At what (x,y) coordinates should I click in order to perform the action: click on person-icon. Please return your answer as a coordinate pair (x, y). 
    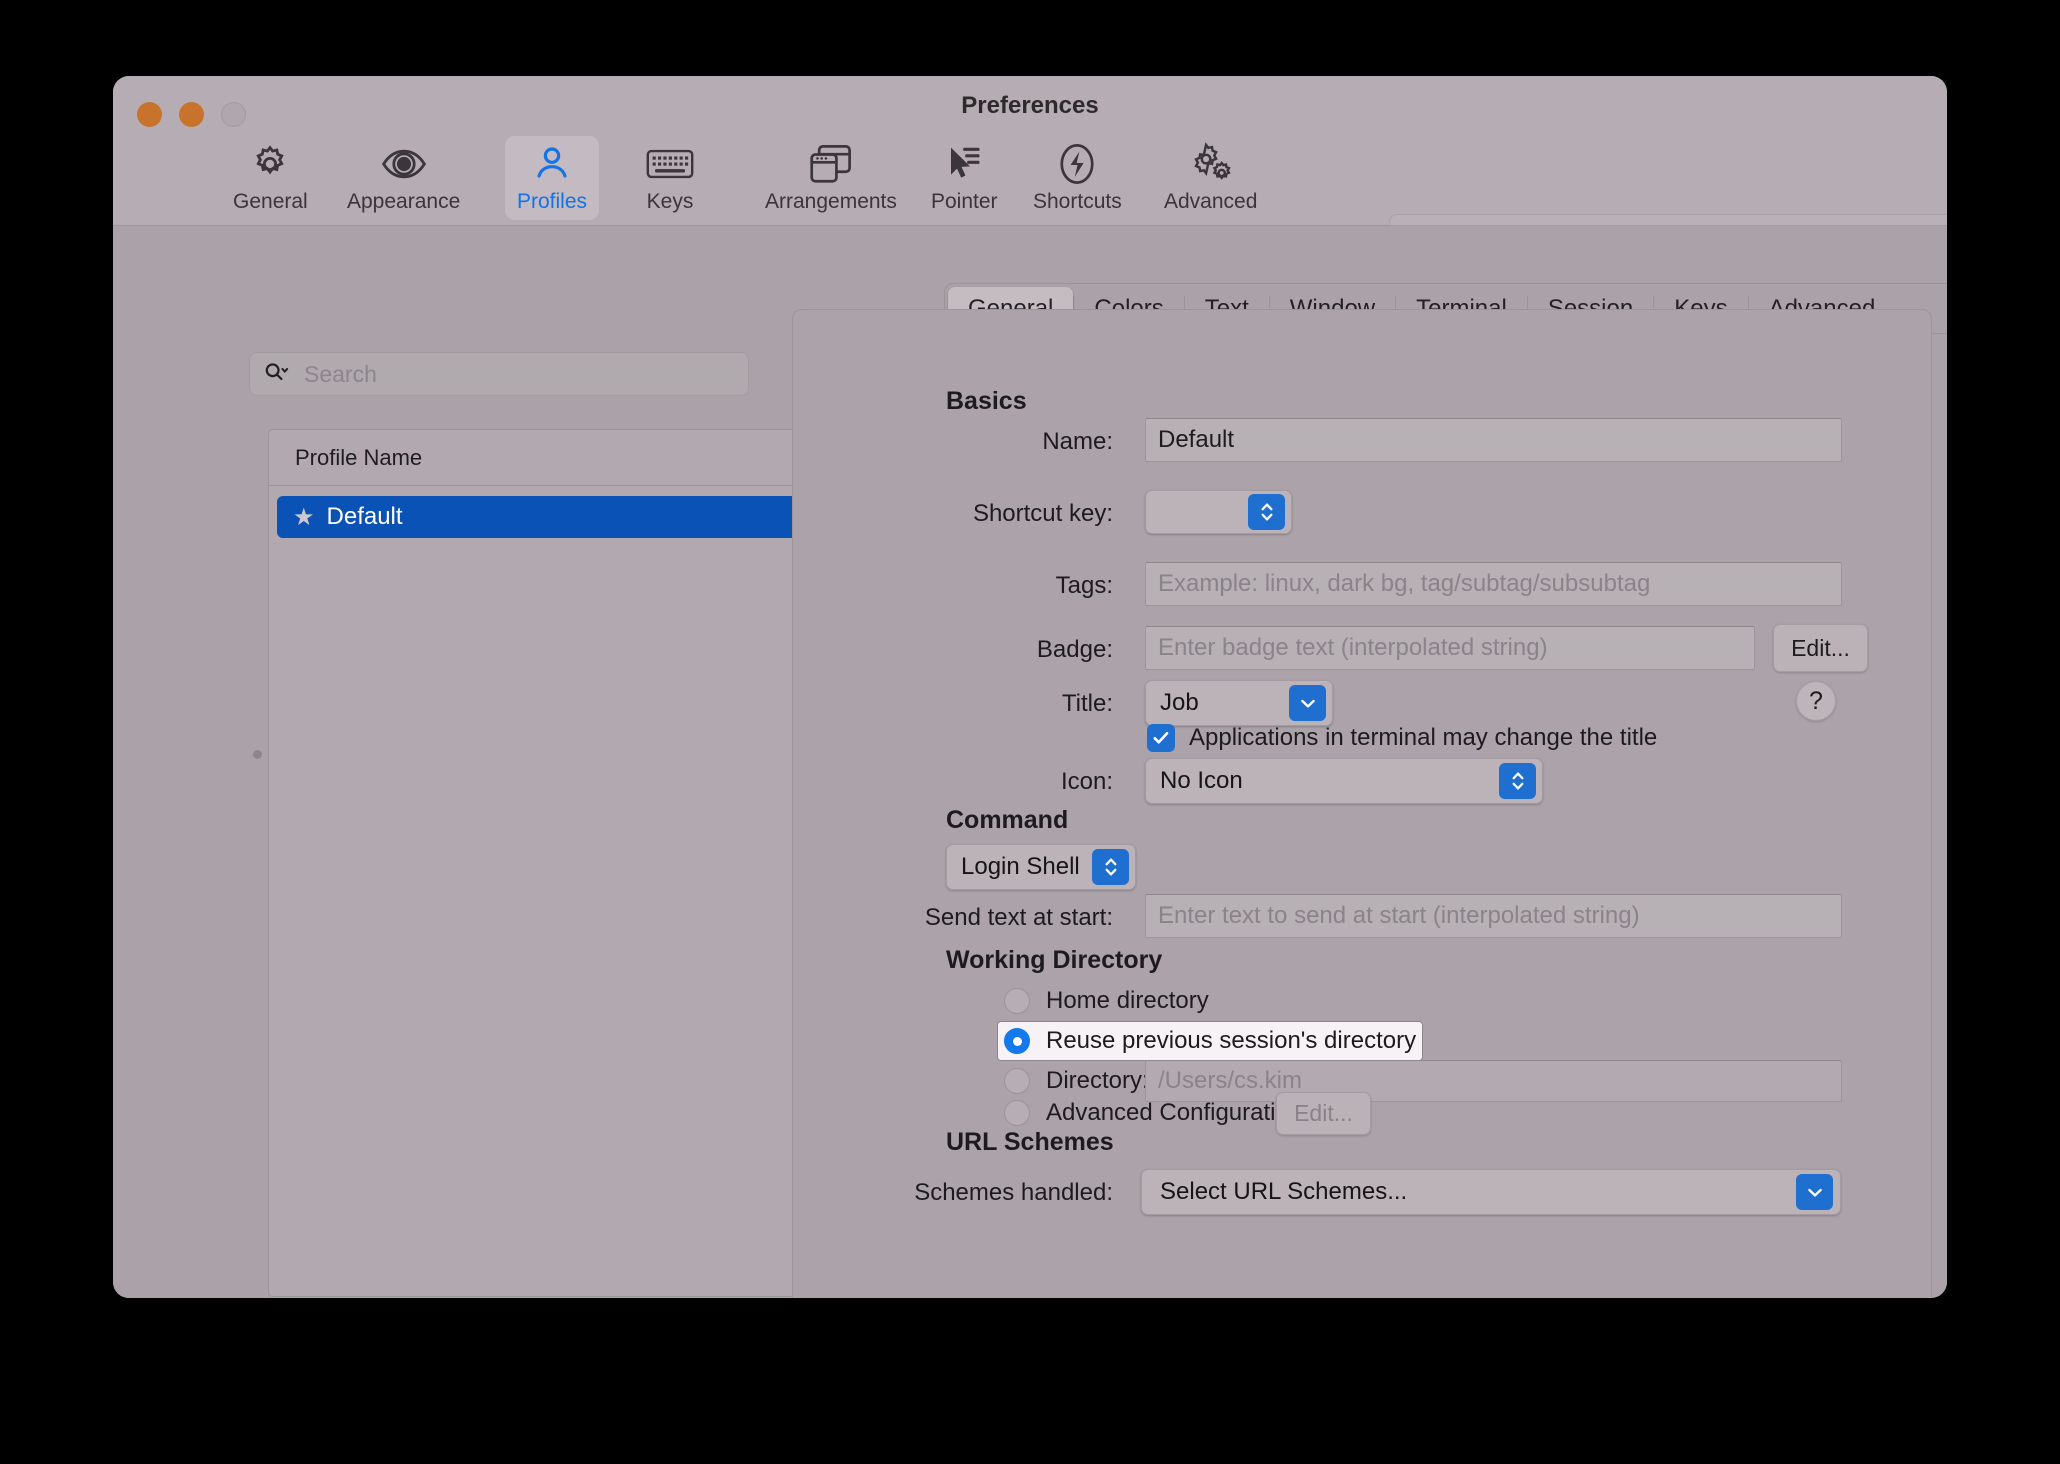
    Looking at the image, I should click on (552, 164).